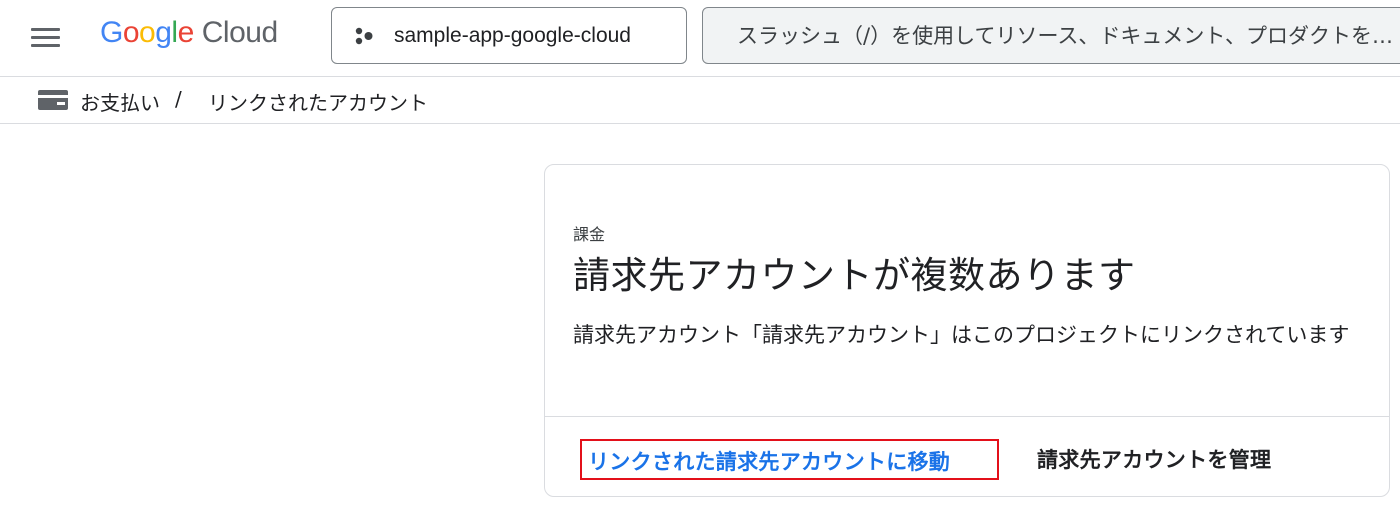 This screenshot has height=507, width=1400. Describe the element at coordinates (1154, 459) in the screenshot. I see `manage-billing-accounts-link: 請求先アカウントを管理` at that location.